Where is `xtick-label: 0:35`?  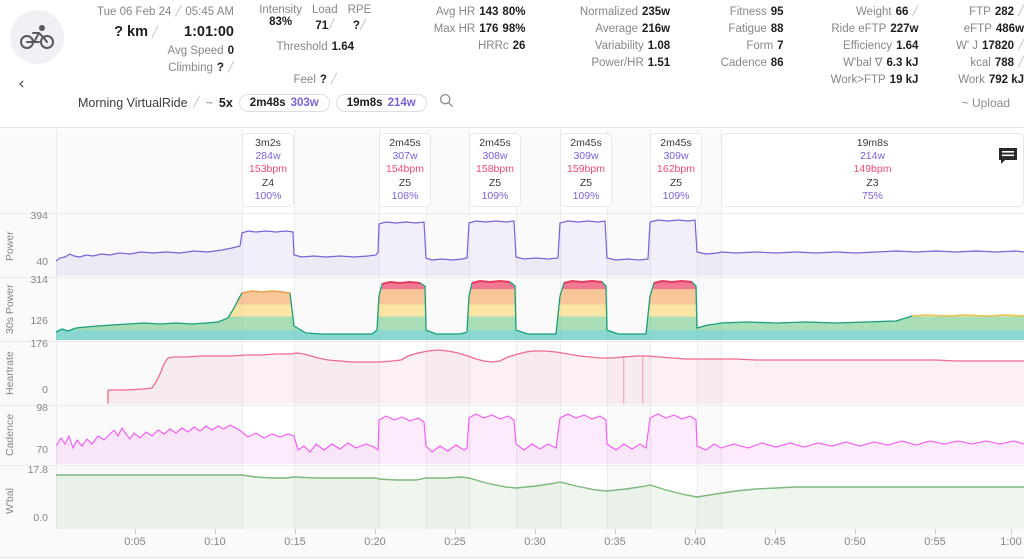 xtick-label: 0:35 is located at coordinates (615, 542).